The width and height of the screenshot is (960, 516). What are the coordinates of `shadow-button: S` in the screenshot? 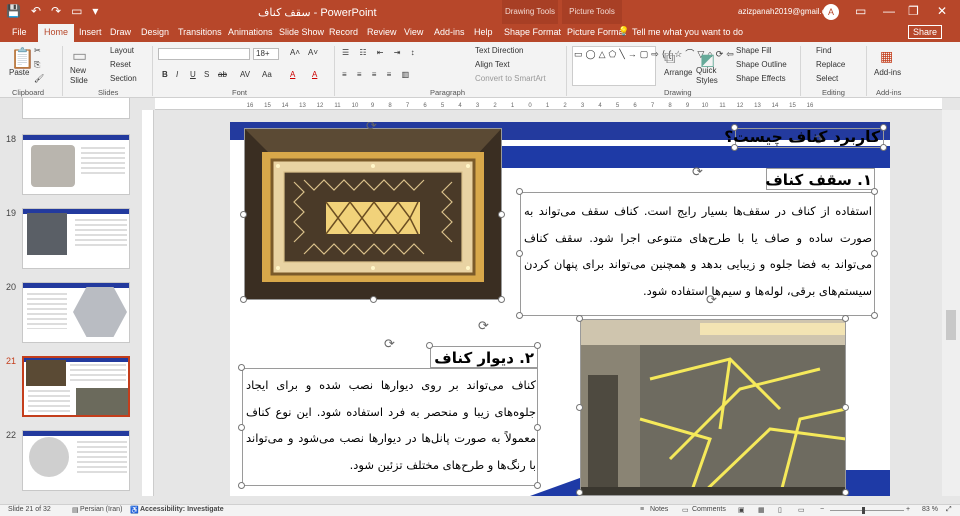 It's located at (206, 74).